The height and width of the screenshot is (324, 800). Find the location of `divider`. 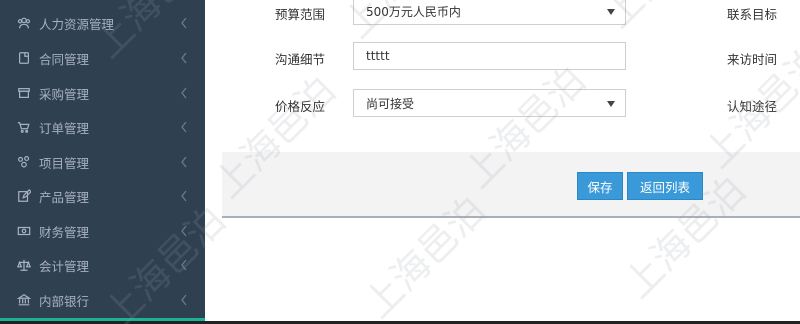

divider is located at coordinates (511, 217).